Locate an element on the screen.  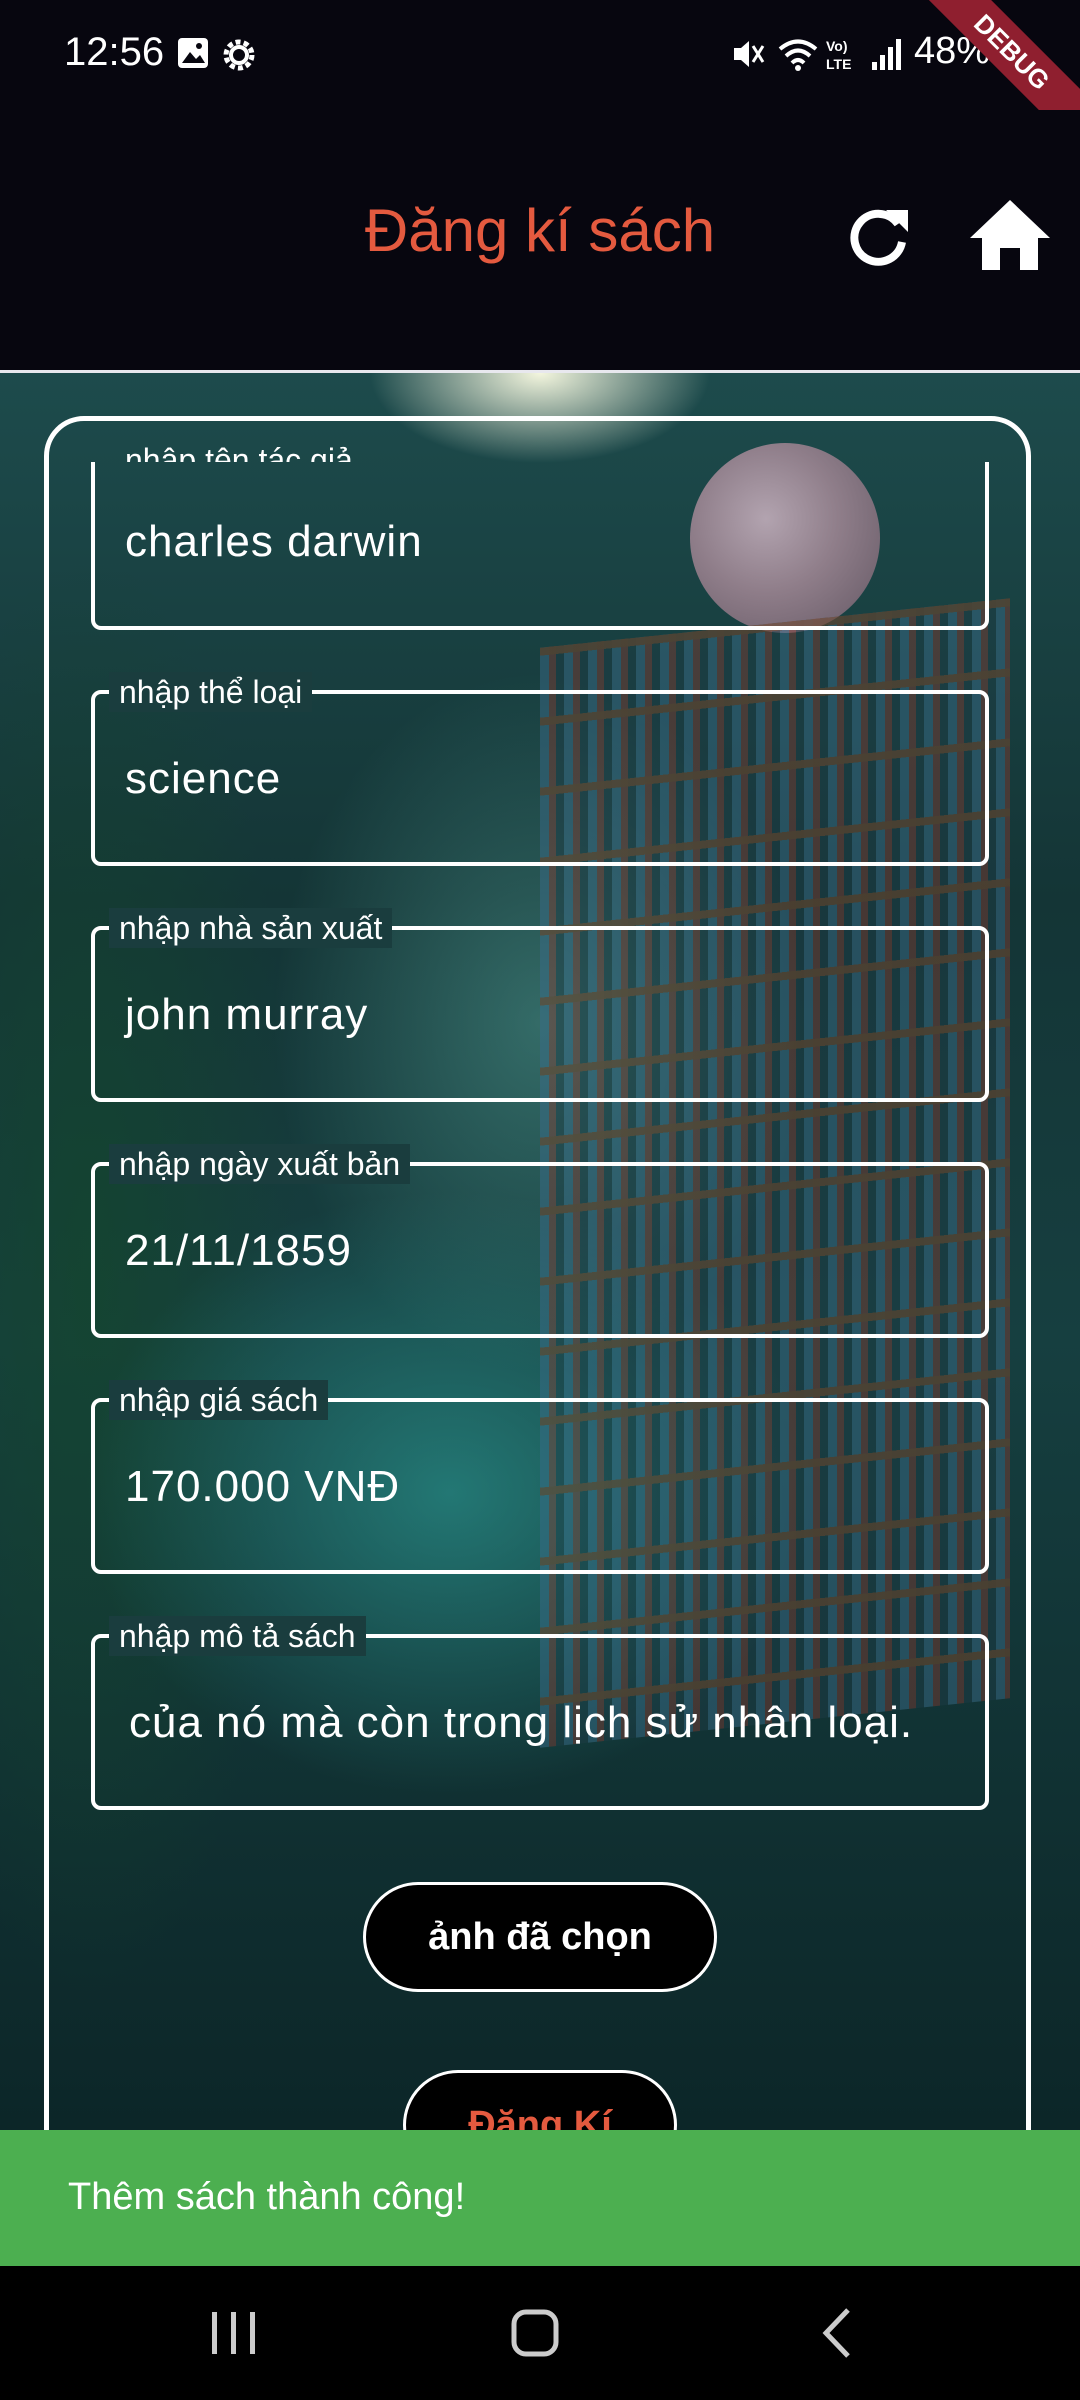
settings-icon is located at coordinates (239, 55).